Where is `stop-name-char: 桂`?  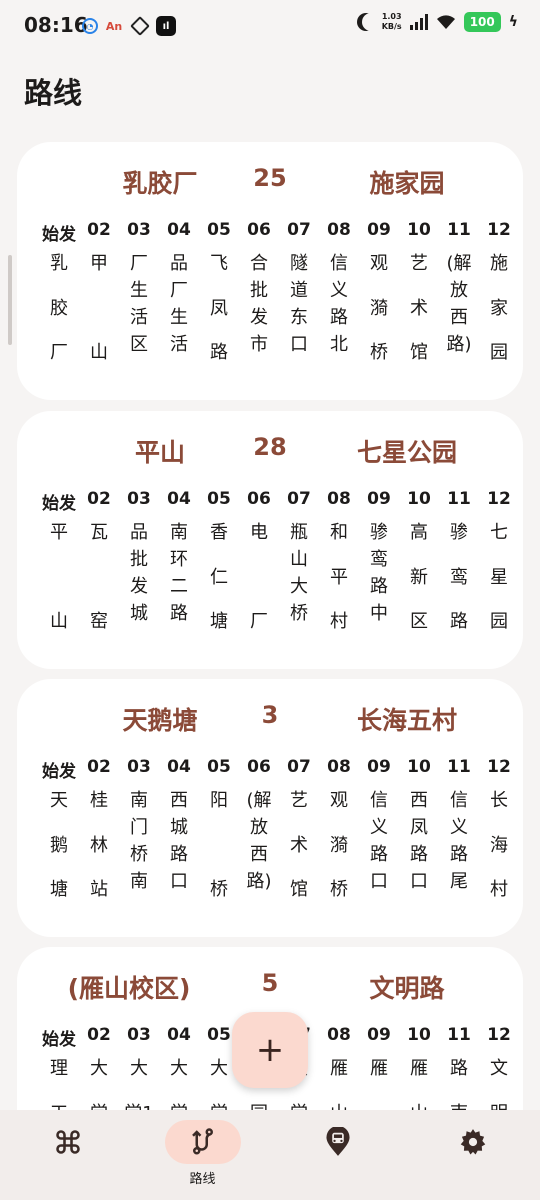 stop-name-char: 桂 is located at coordinates (99, 800).